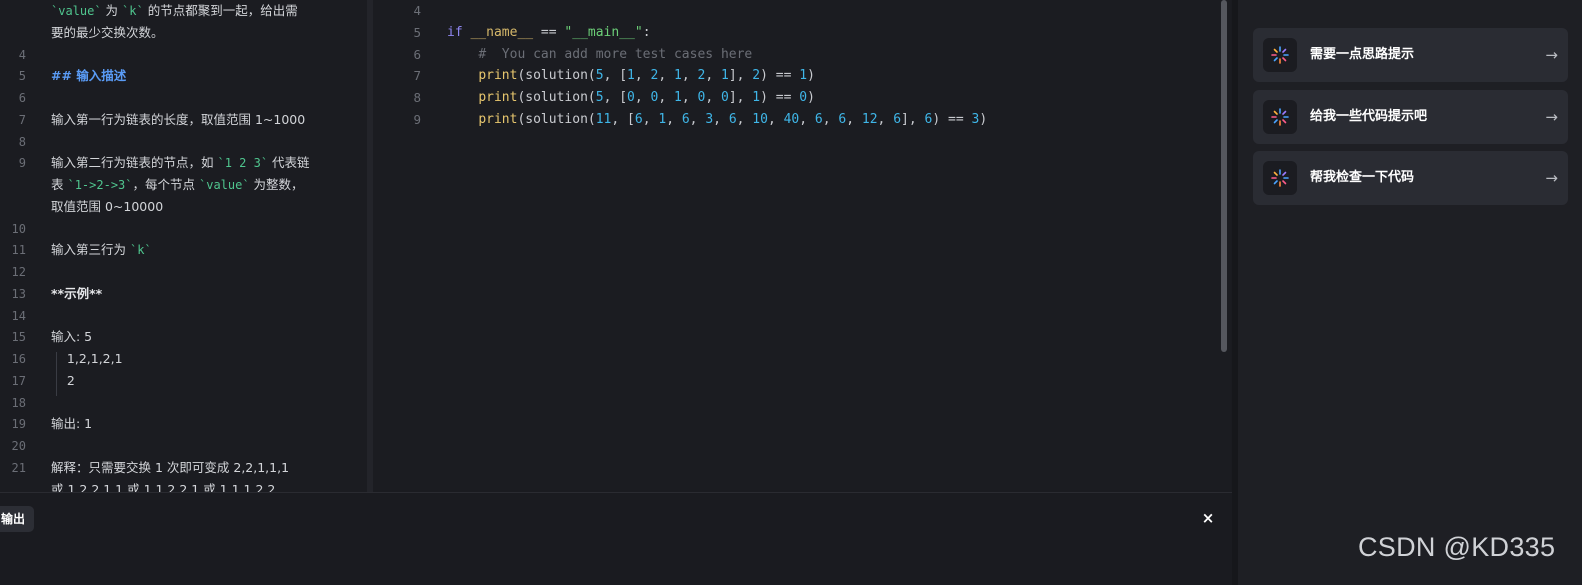 This screenshot has width=1582, height=585. I want to click on code-token: if, so click(455, 32).